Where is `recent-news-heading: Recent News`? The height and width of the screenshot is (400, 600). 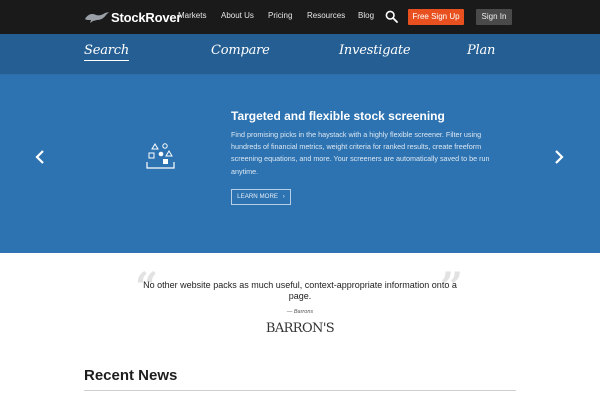
recent-news-heading: Recent News is located at coordinates (131, 375).